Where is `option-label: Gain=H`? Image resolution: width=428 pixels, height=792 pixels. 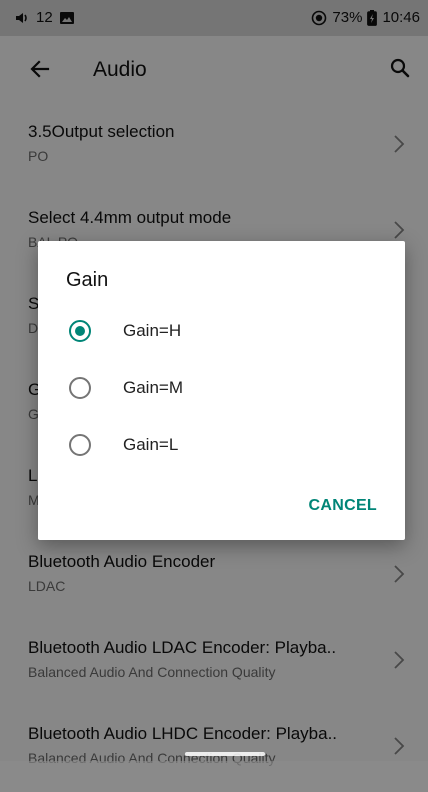 option-label: Gain=H is located at coordinates (152, 330).